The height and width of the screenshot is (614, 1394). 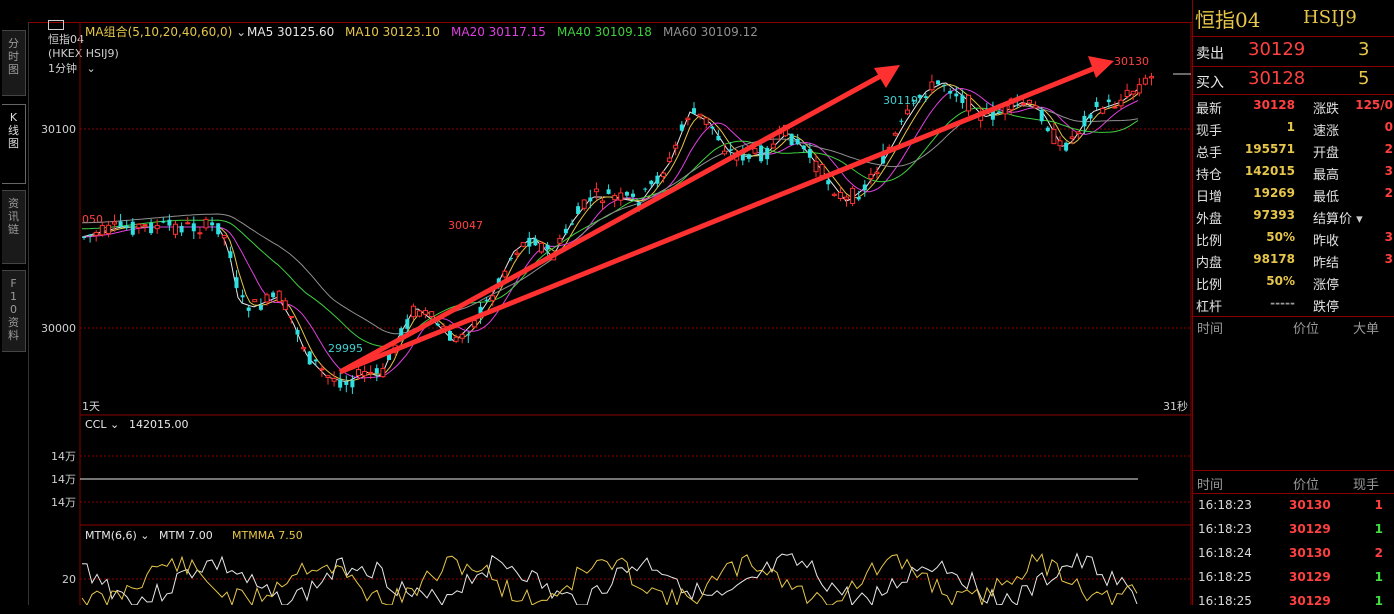 I want to click on stat-label: 外盘, so click(x=1209, y=219).